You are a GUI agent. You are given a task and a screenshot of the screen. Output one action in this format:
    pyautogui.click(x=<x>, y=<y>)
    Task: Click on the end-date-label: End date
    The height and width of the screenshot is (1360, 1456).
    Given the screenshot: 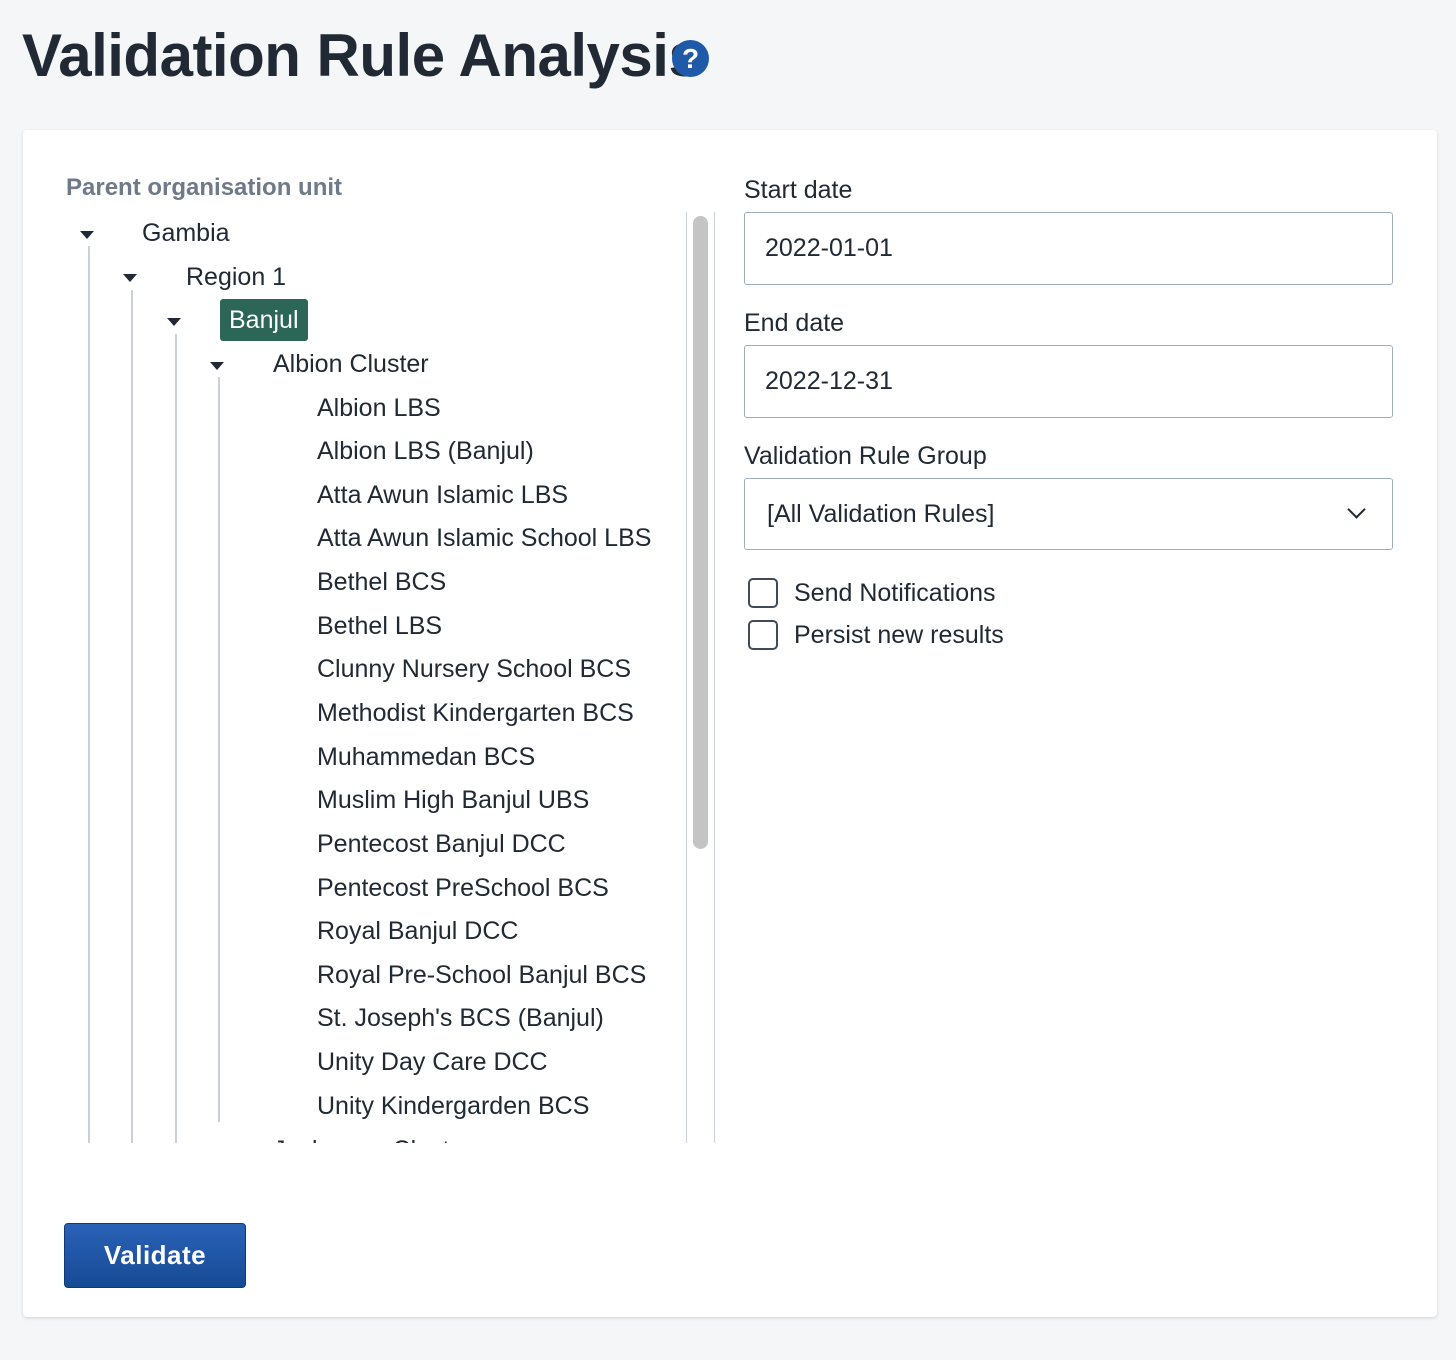 What is the action you would take?
    pyautogui.click(x=794, y=323)
    